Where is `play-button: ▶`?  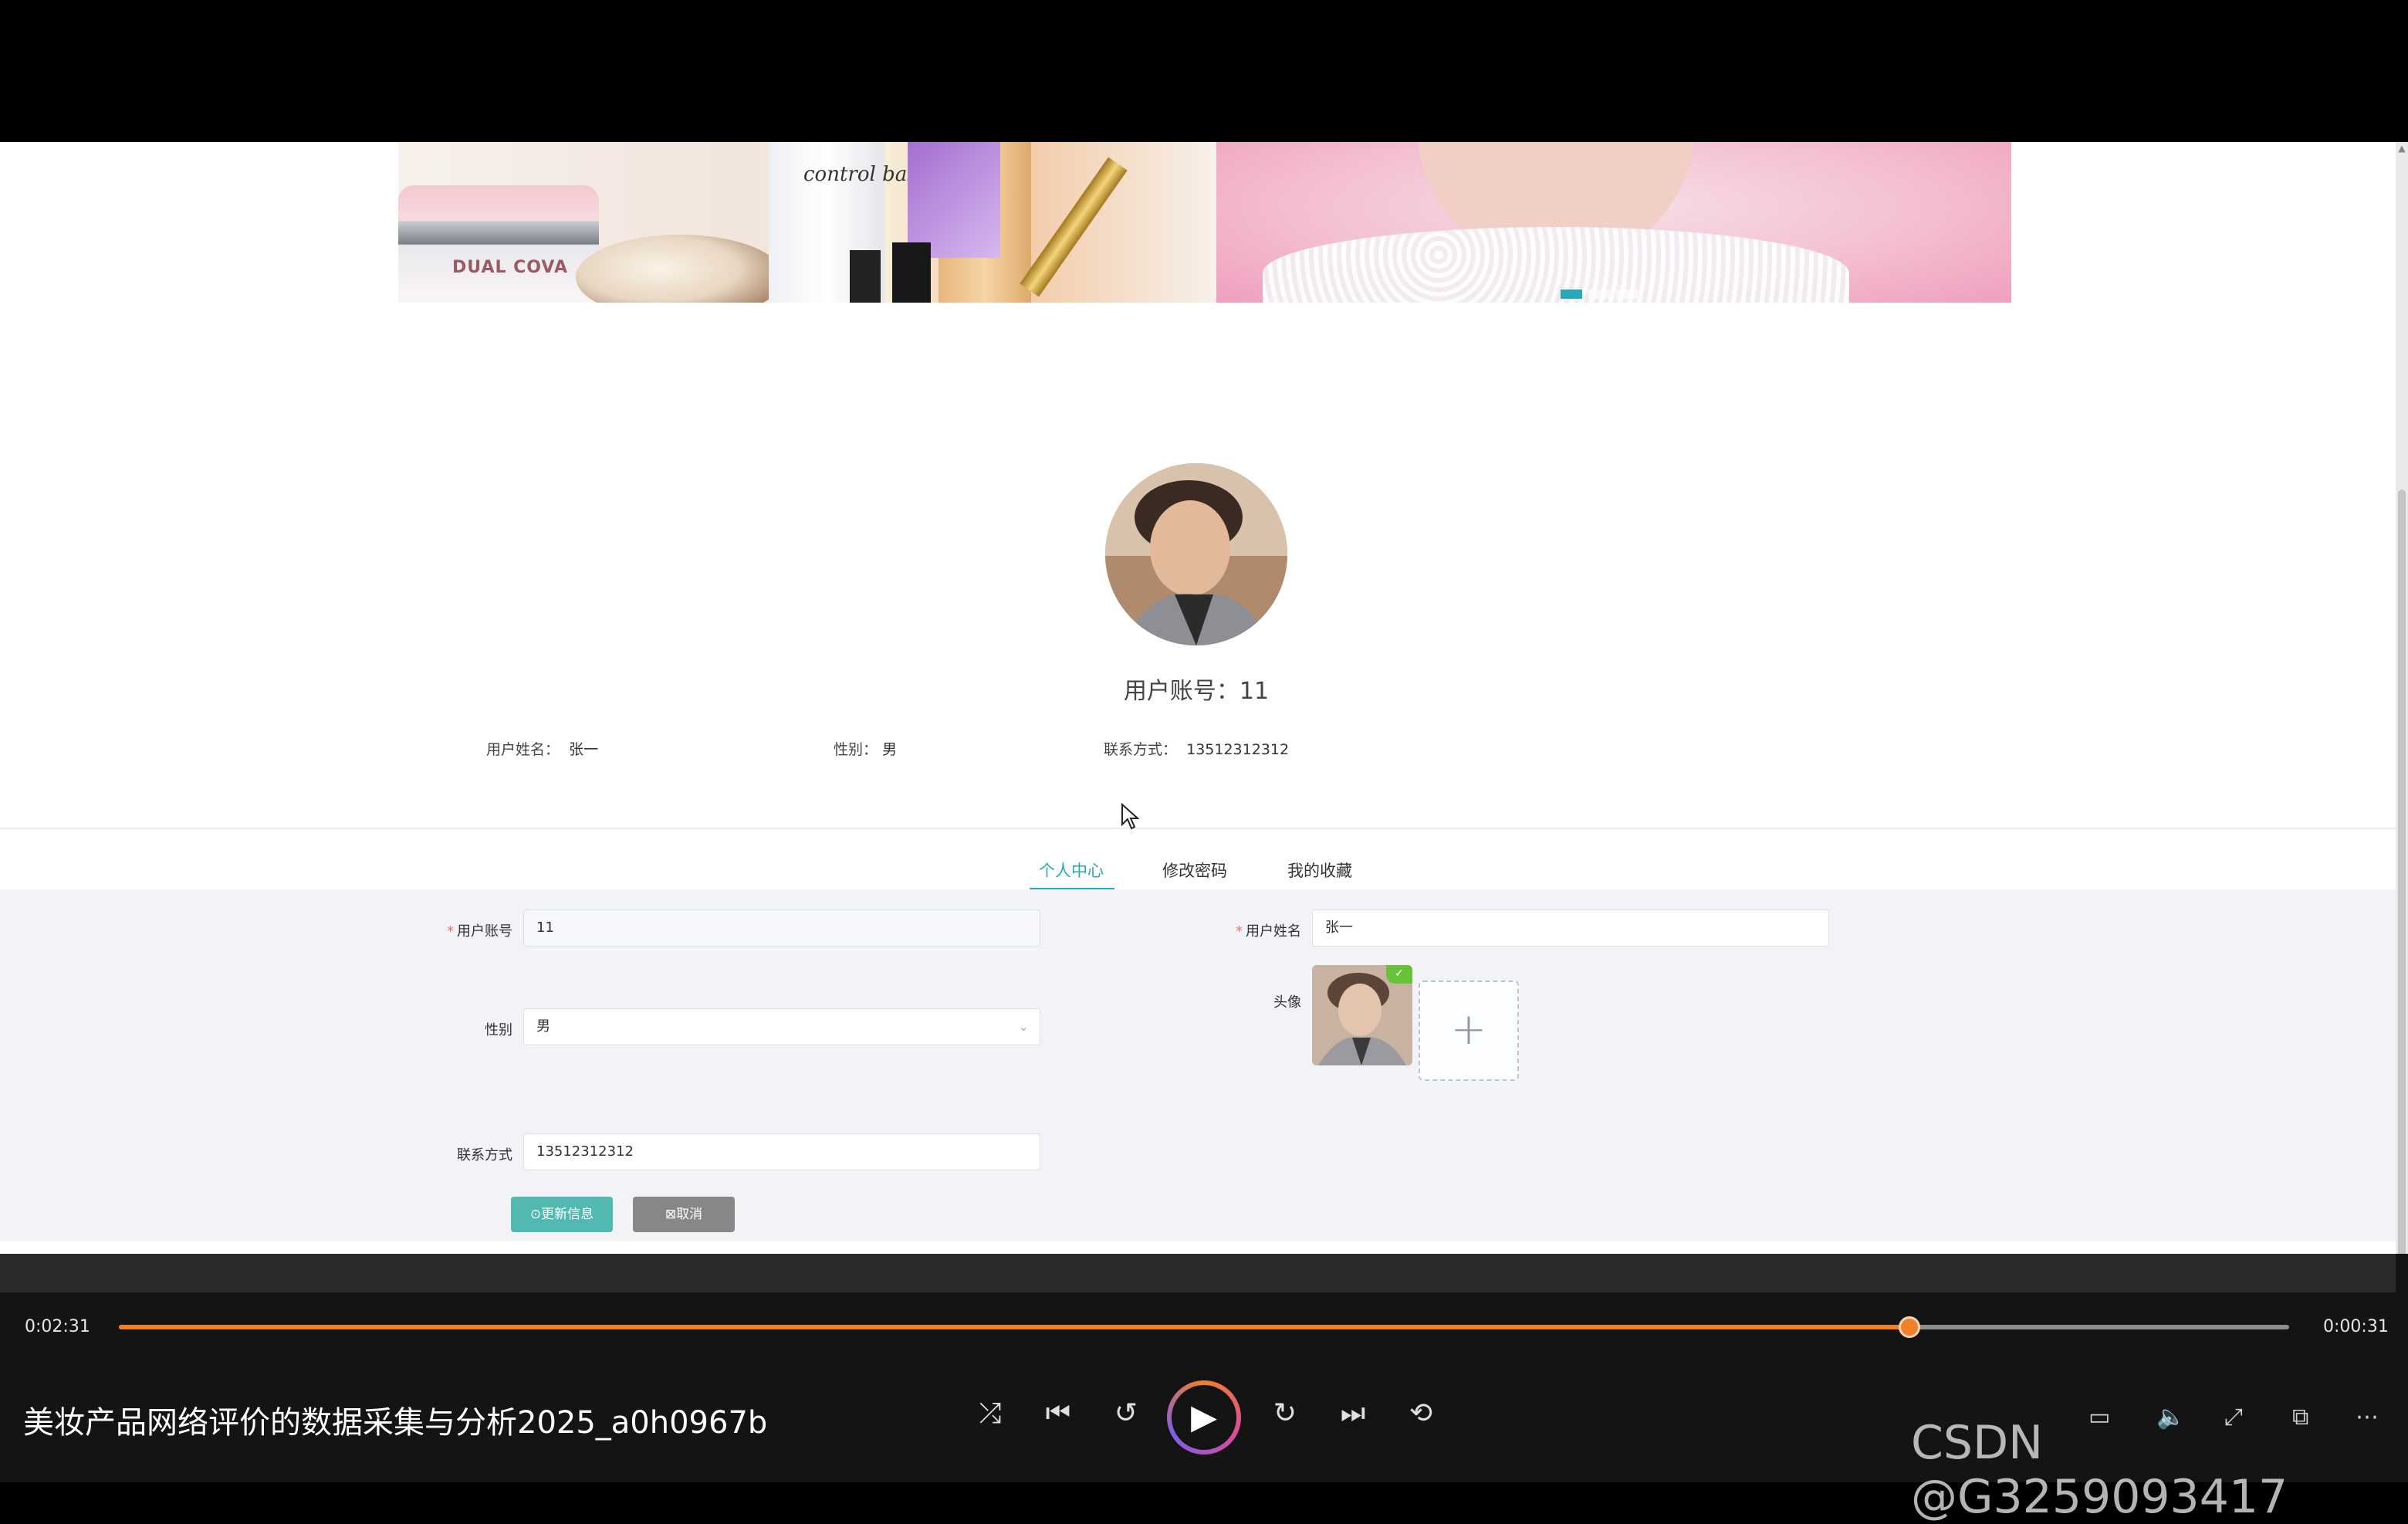
play-button: ▶ is located at coordinates (1204, 1417).